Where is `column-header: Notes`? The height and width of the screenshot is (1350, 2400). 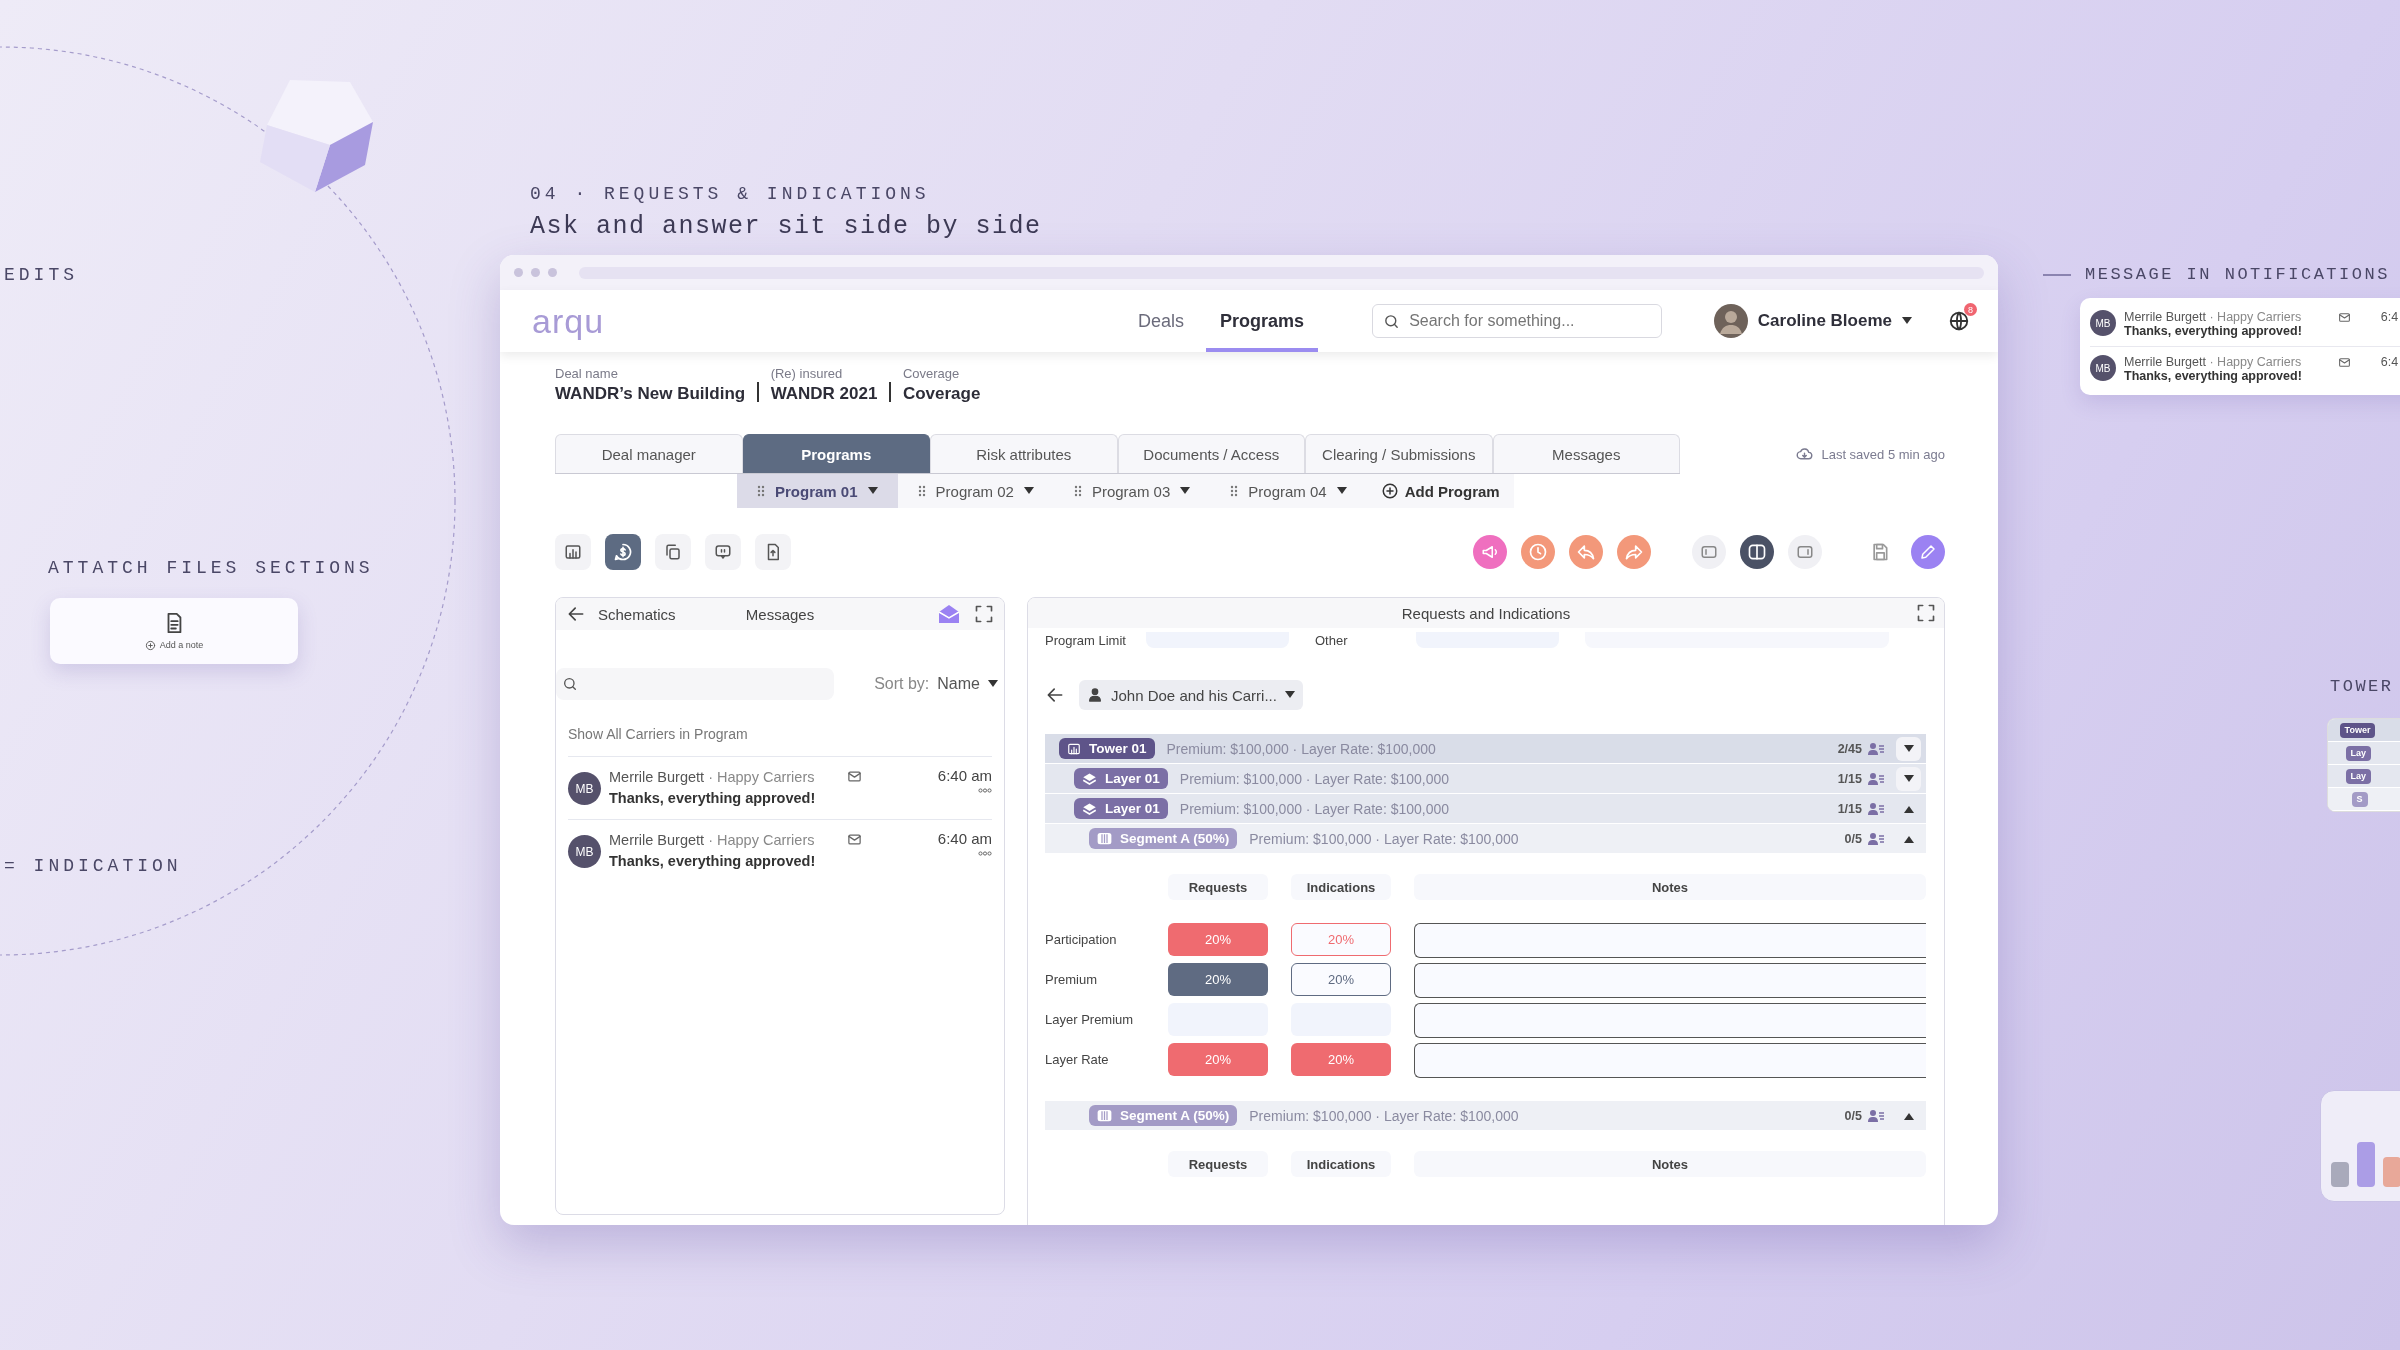 column-header: Notes is located at coordinates (1670, 887).